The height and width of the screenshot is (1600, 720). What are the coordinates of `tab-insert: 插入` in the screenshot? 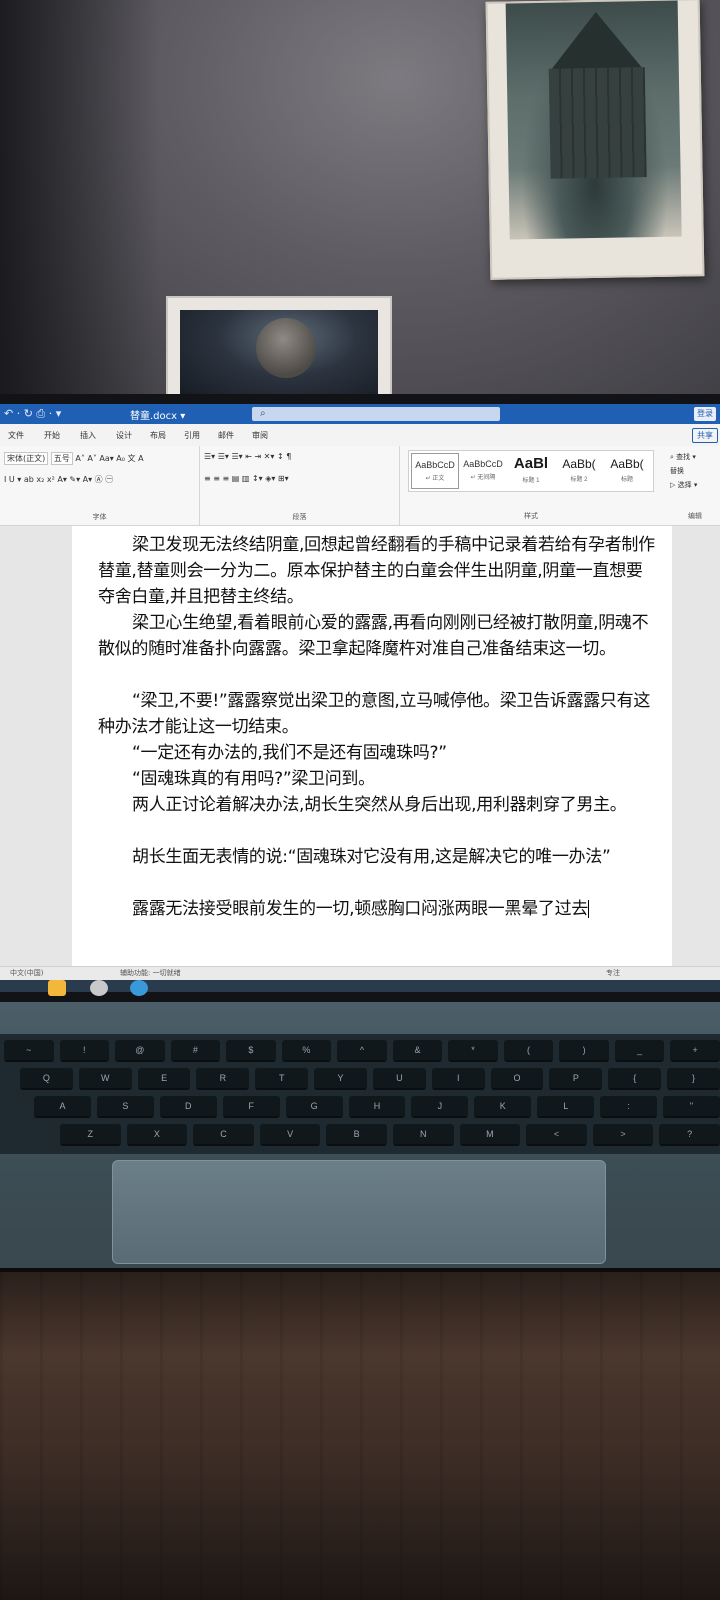 It's located at (88, 435).